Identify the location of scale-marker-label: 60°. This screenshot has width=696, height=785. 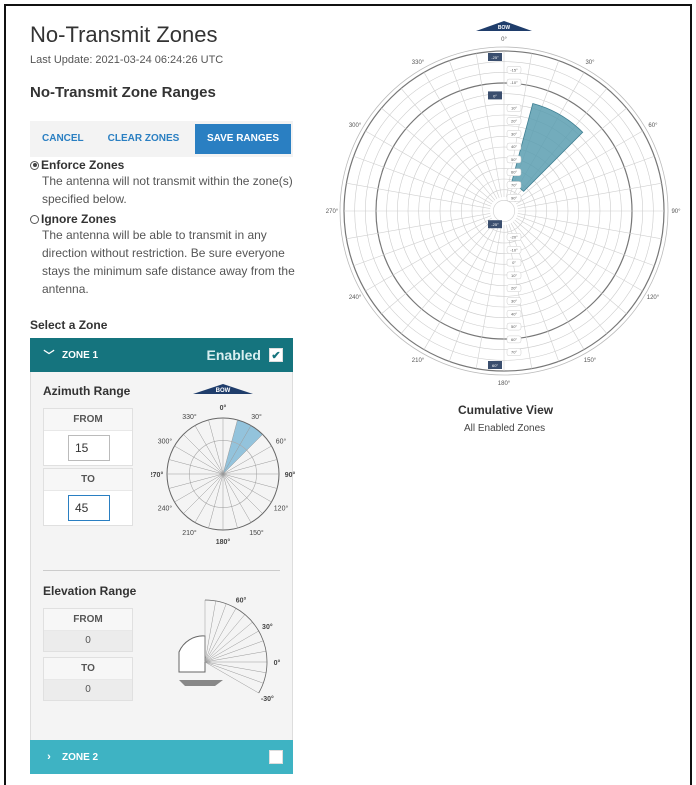
(495, 365).